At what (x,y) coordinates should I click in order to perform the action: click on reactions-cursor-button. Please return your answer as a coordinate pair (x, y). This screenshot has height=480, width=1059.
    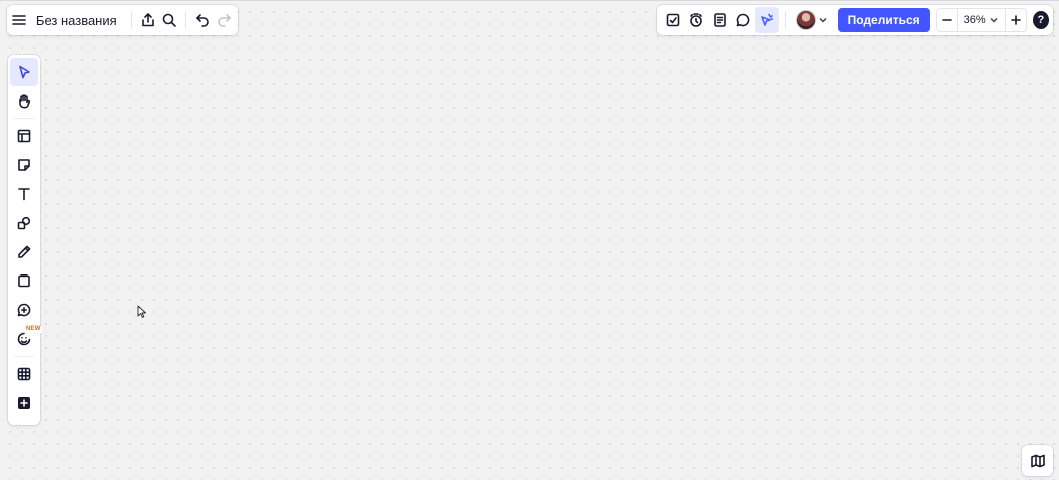
    Looking at the image, I should click on (767, 20).